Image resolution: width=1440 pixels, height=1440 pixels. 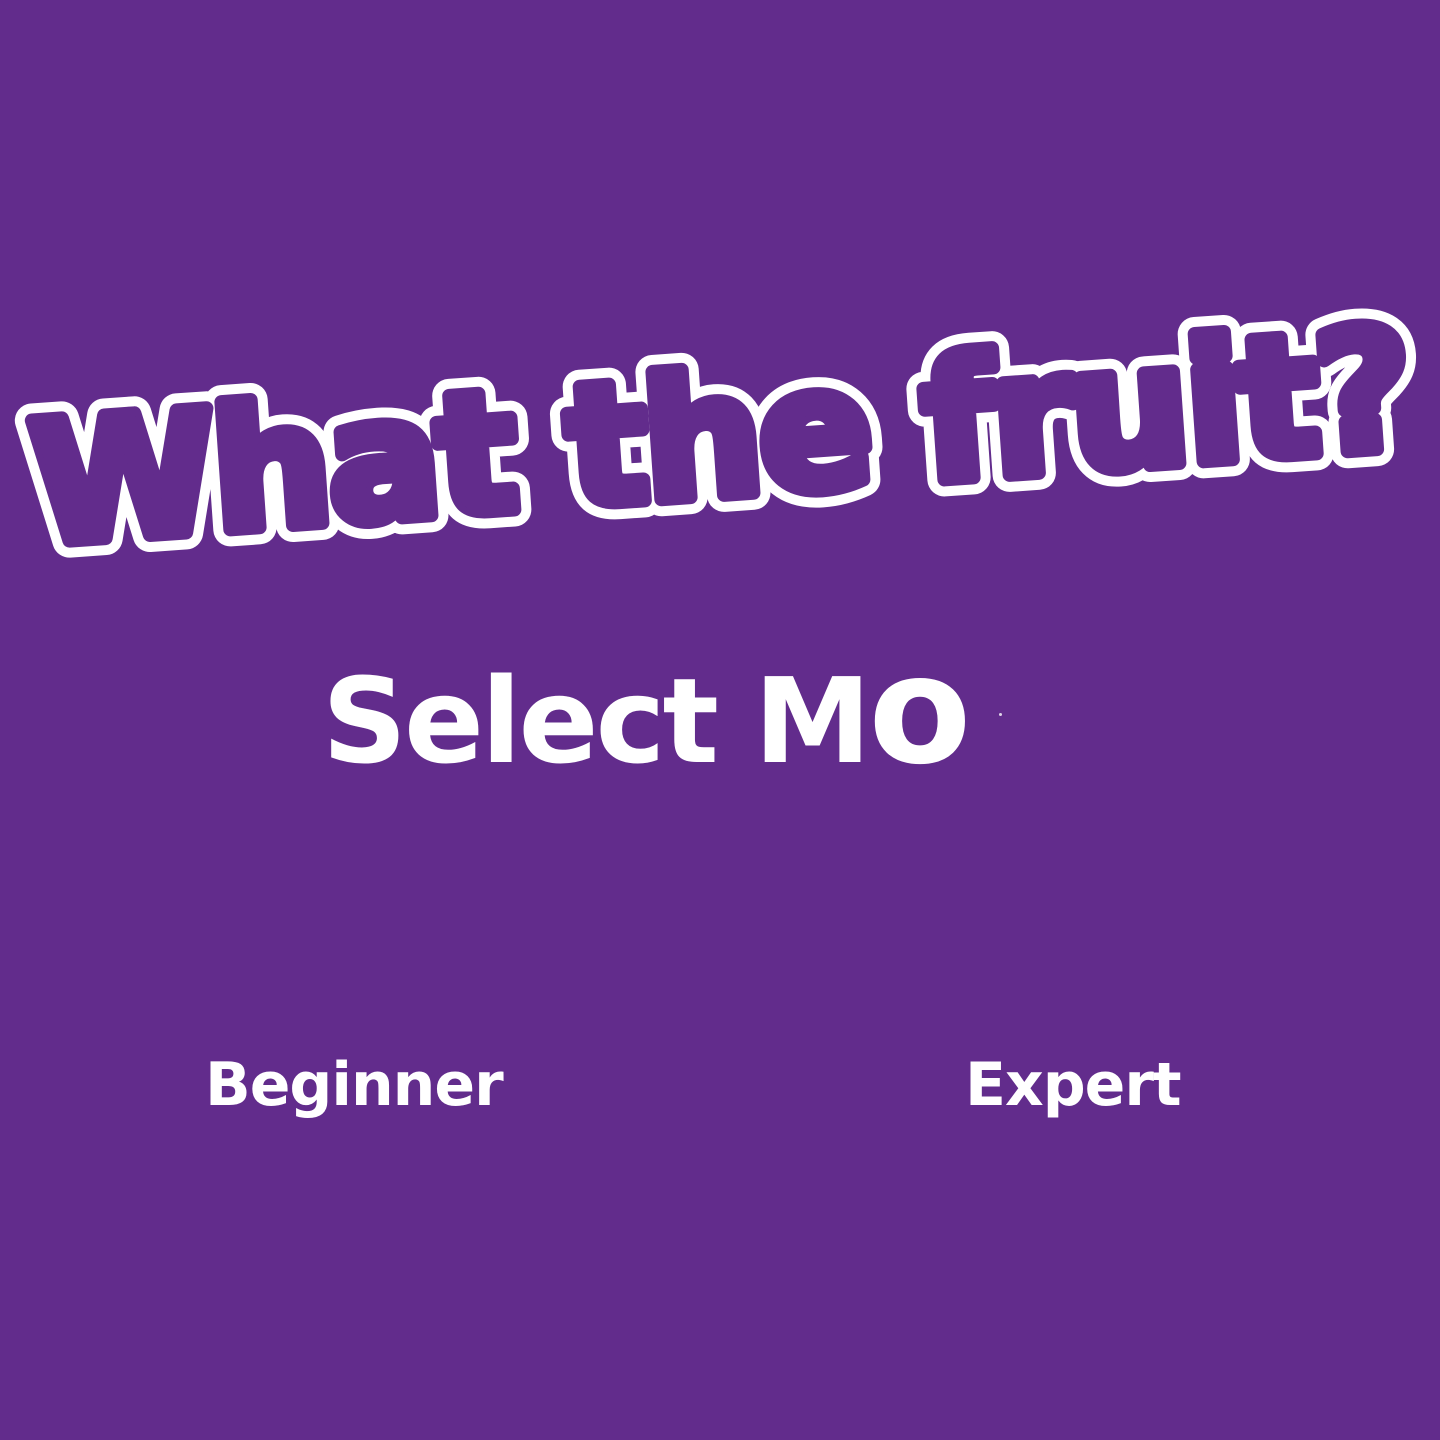 What do you see at coordinates (1073, 1085) in the screenshot?
I see `expert-mode-button: Expert` at bounding box center [1073, 1085].